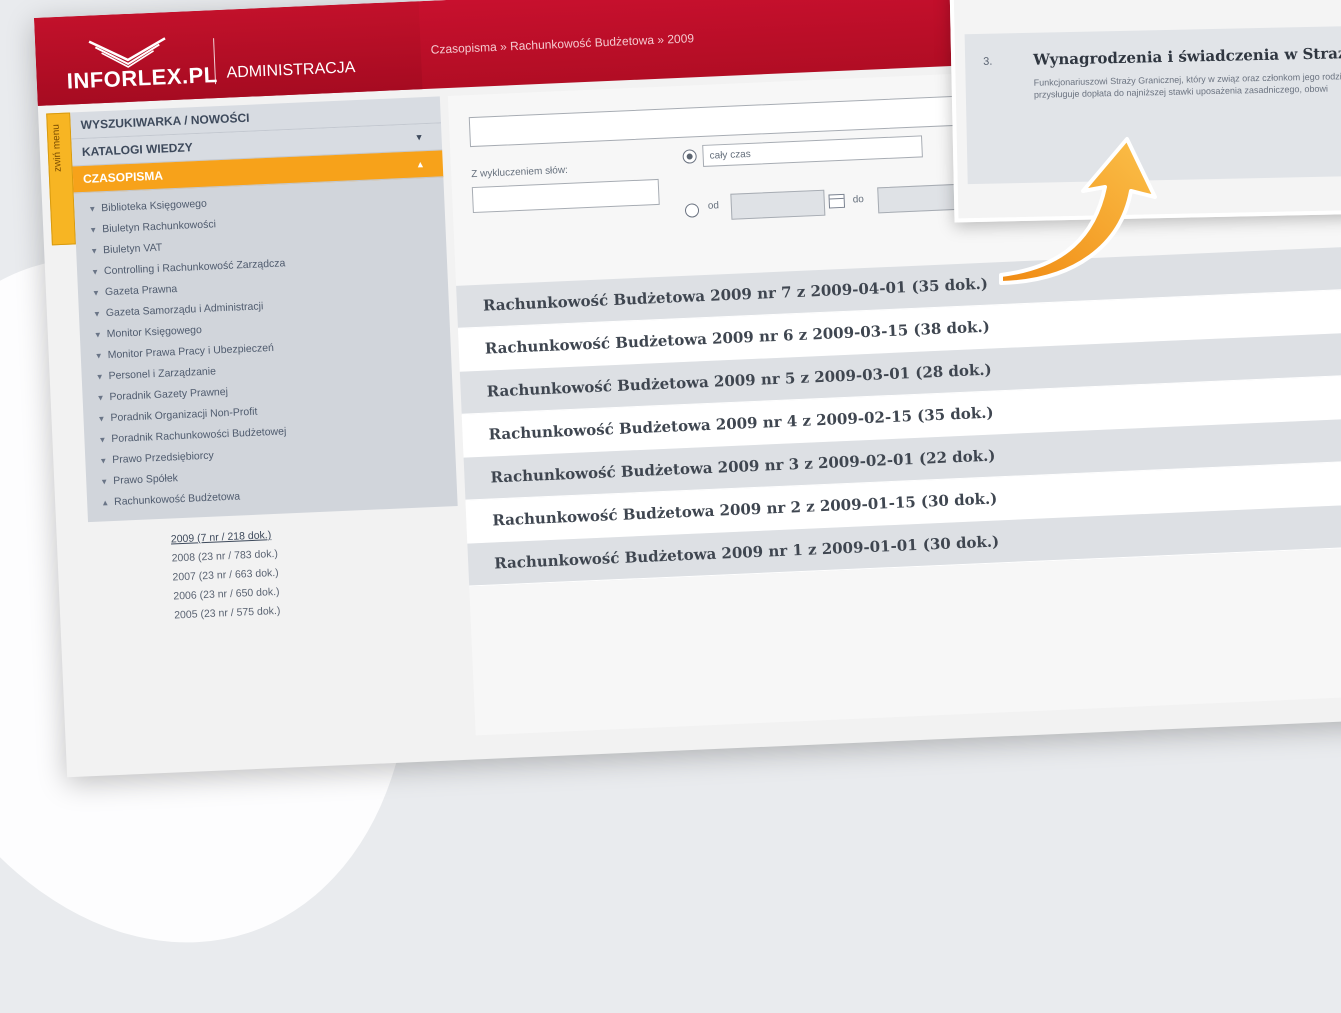 The width and height of the screenshot is (1341, 1013). I want to click on journal-label: Biuletyn Rachunkowości, so click(159, 227).